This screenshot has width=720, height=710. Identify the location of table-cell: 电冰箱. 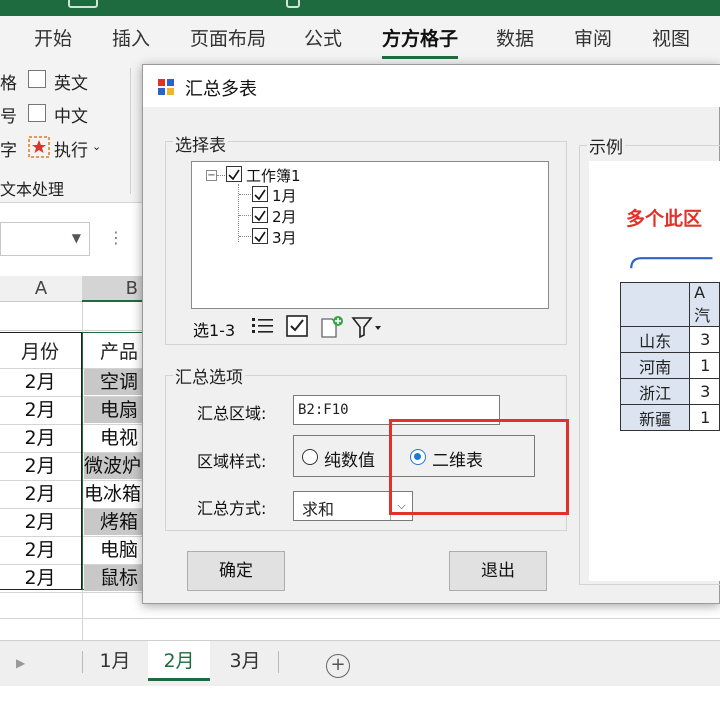
(113, 494).